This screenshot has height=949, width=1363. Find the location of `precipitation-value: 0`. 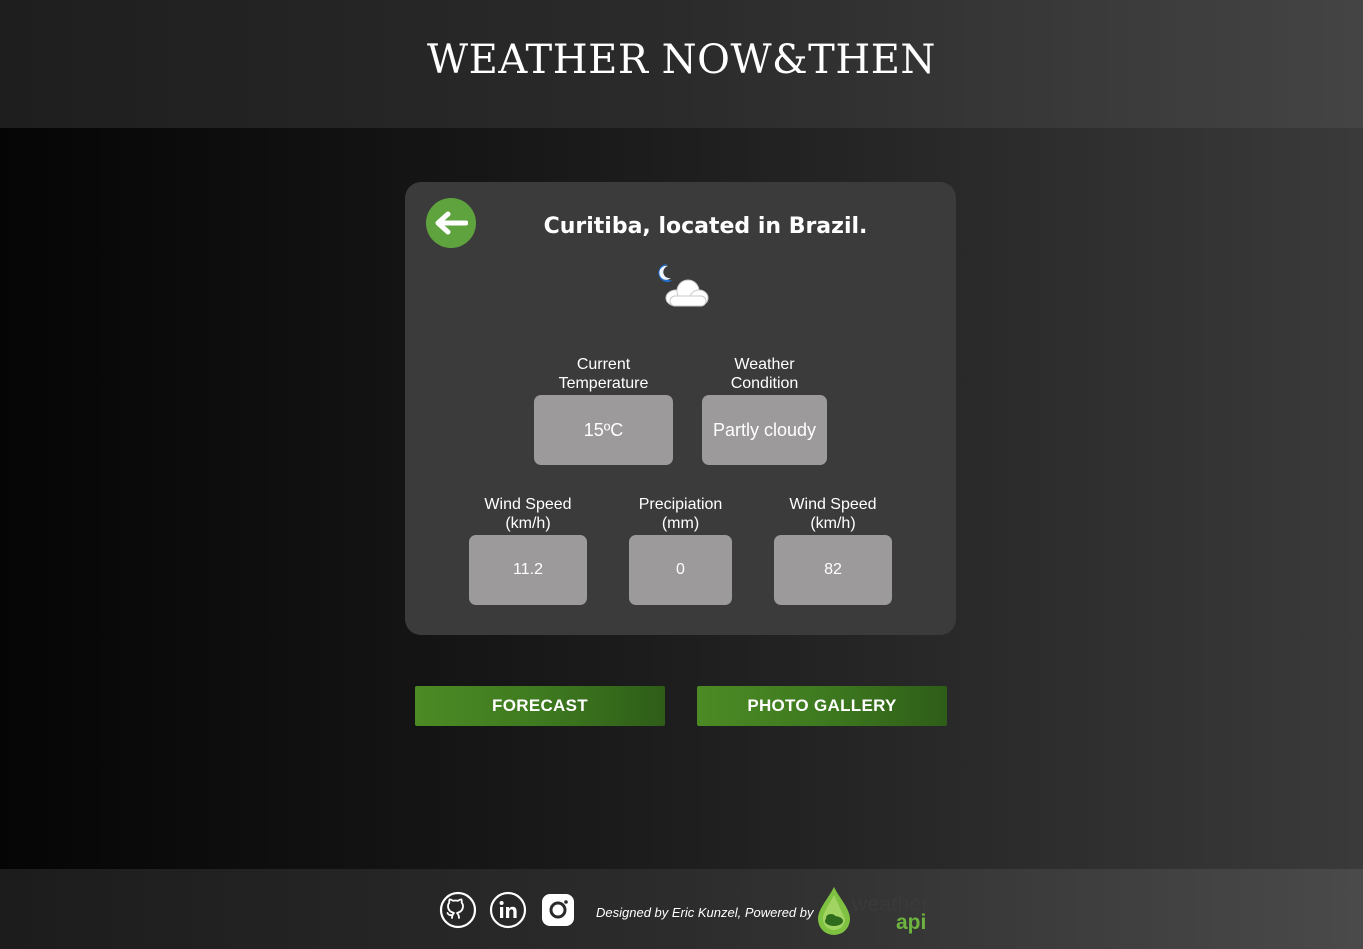

precipitation-value: 0 is located at coordinates (680, 570).